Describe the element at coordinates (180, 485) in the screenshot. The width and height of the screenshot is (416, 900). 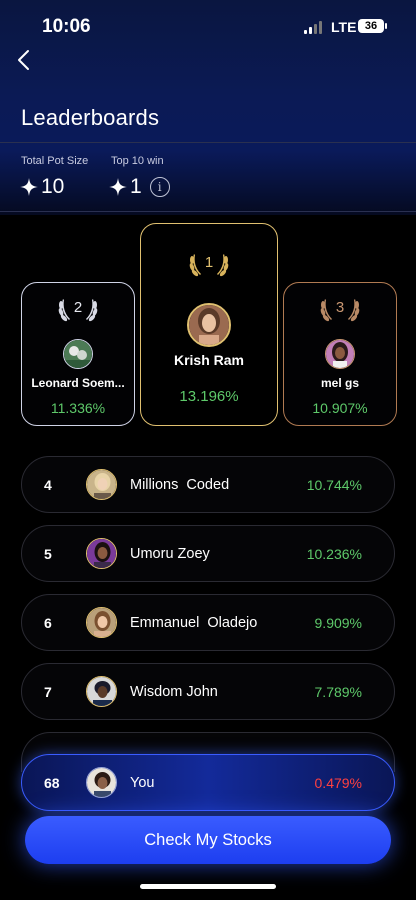
I see `row-name: Millions Coded` at that location.